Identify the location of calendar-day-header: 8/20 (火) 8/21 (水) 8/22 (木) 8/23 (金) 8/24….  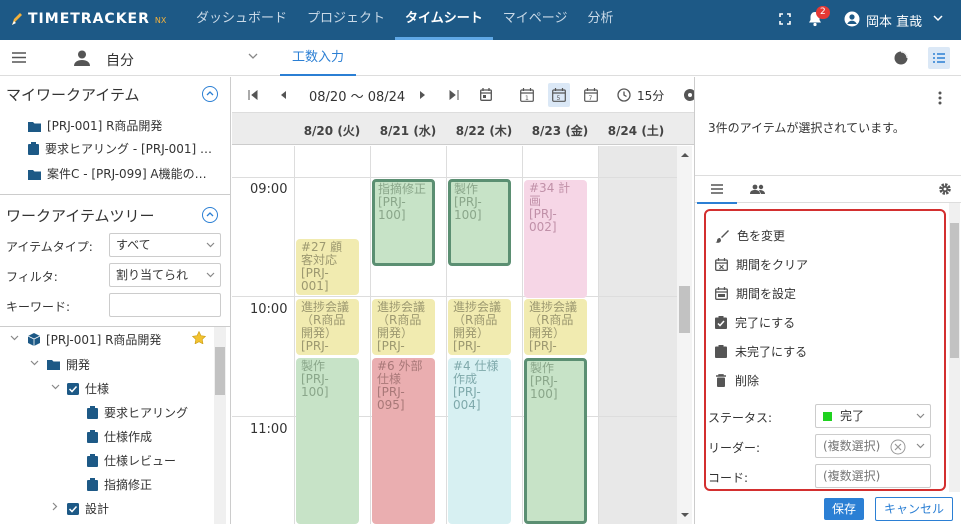
(463, 129).